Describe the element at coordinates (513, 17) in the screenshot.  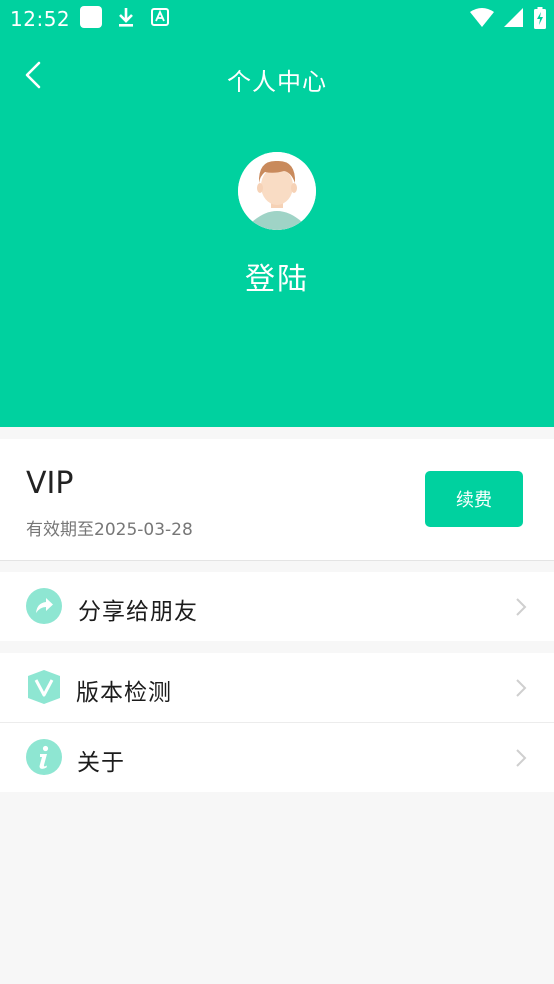
I see `signal-icon` at that location.